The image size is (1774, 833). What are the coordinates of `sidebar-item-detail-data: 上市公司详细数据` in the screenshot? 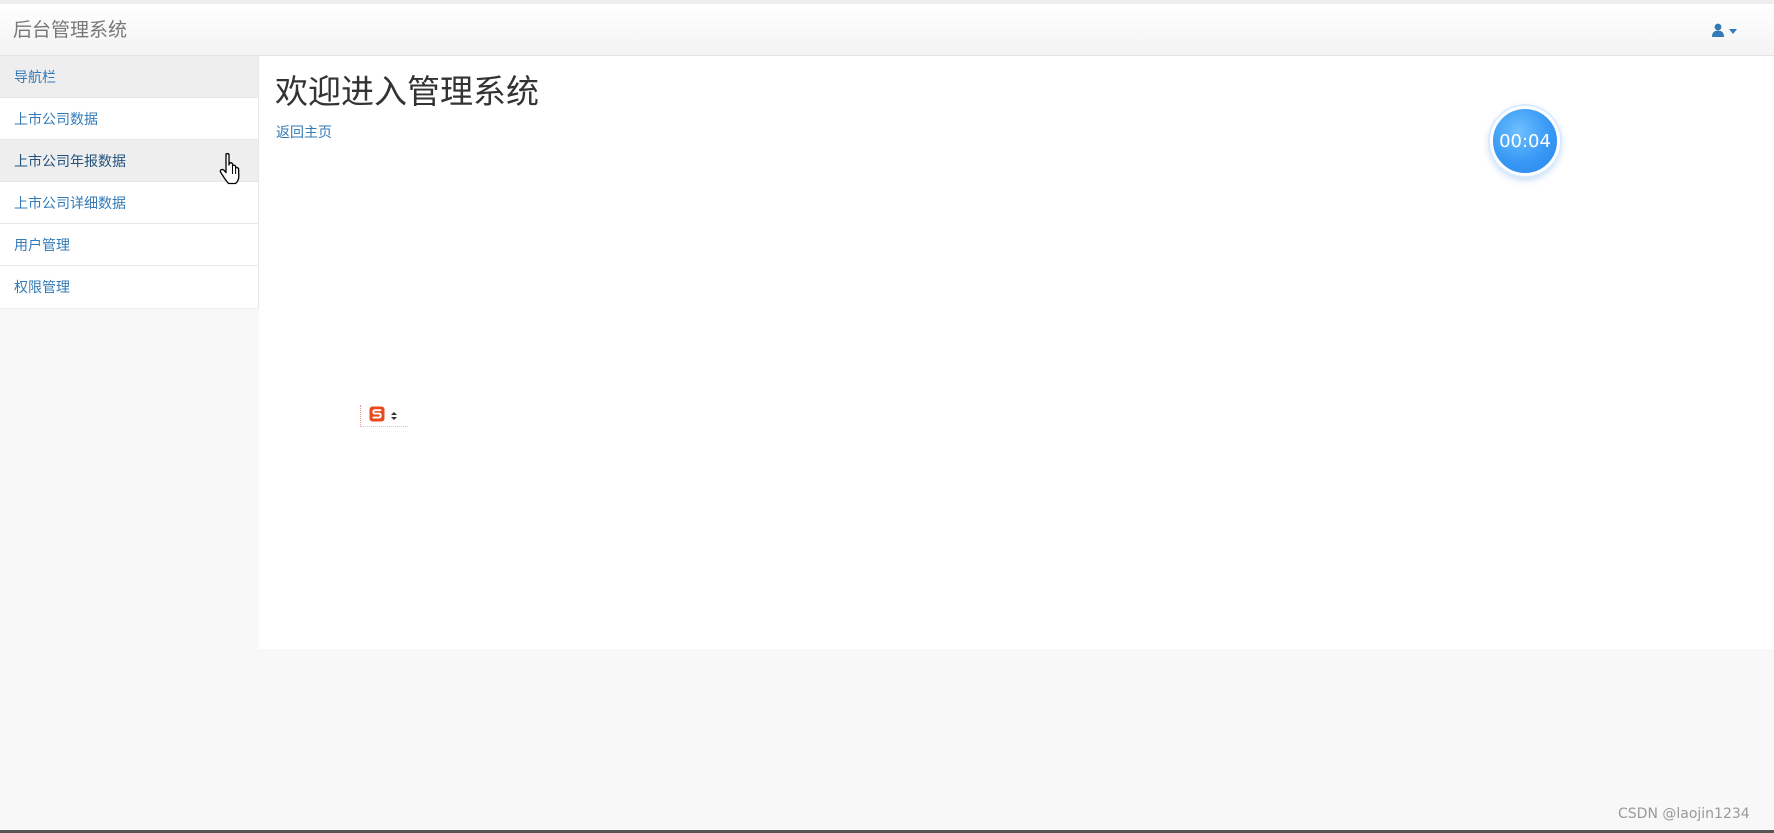 It's located at (129, 203).